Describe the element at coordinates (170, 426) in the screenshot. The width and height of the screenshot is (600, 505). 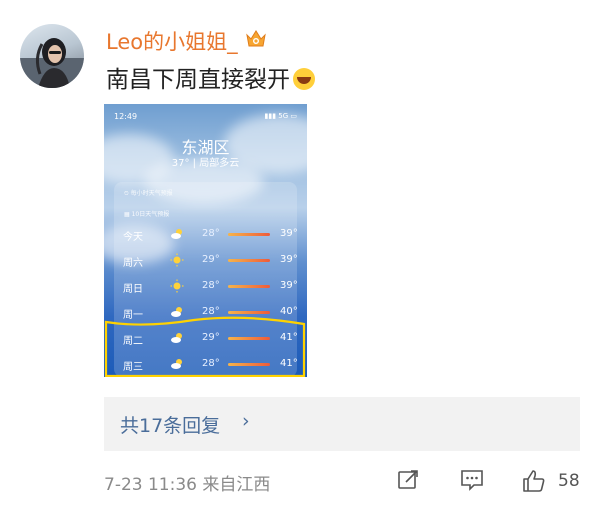
I see `replies-count-label: 共17条回复` at that location.